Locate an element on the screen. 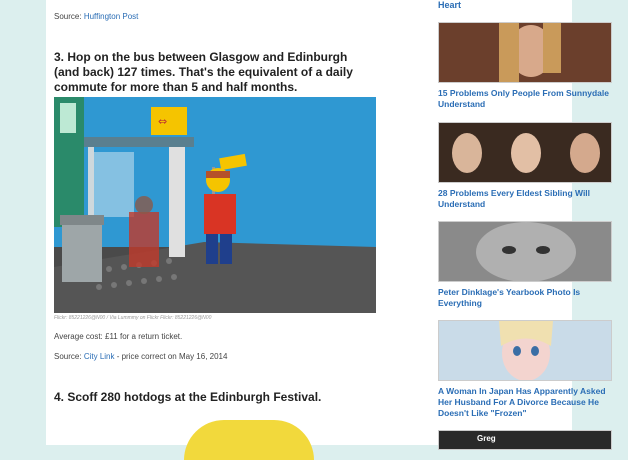 This screenshot has width=628, height=460. source-line: Source: Huffington Post is located at coordinates (96, 16).